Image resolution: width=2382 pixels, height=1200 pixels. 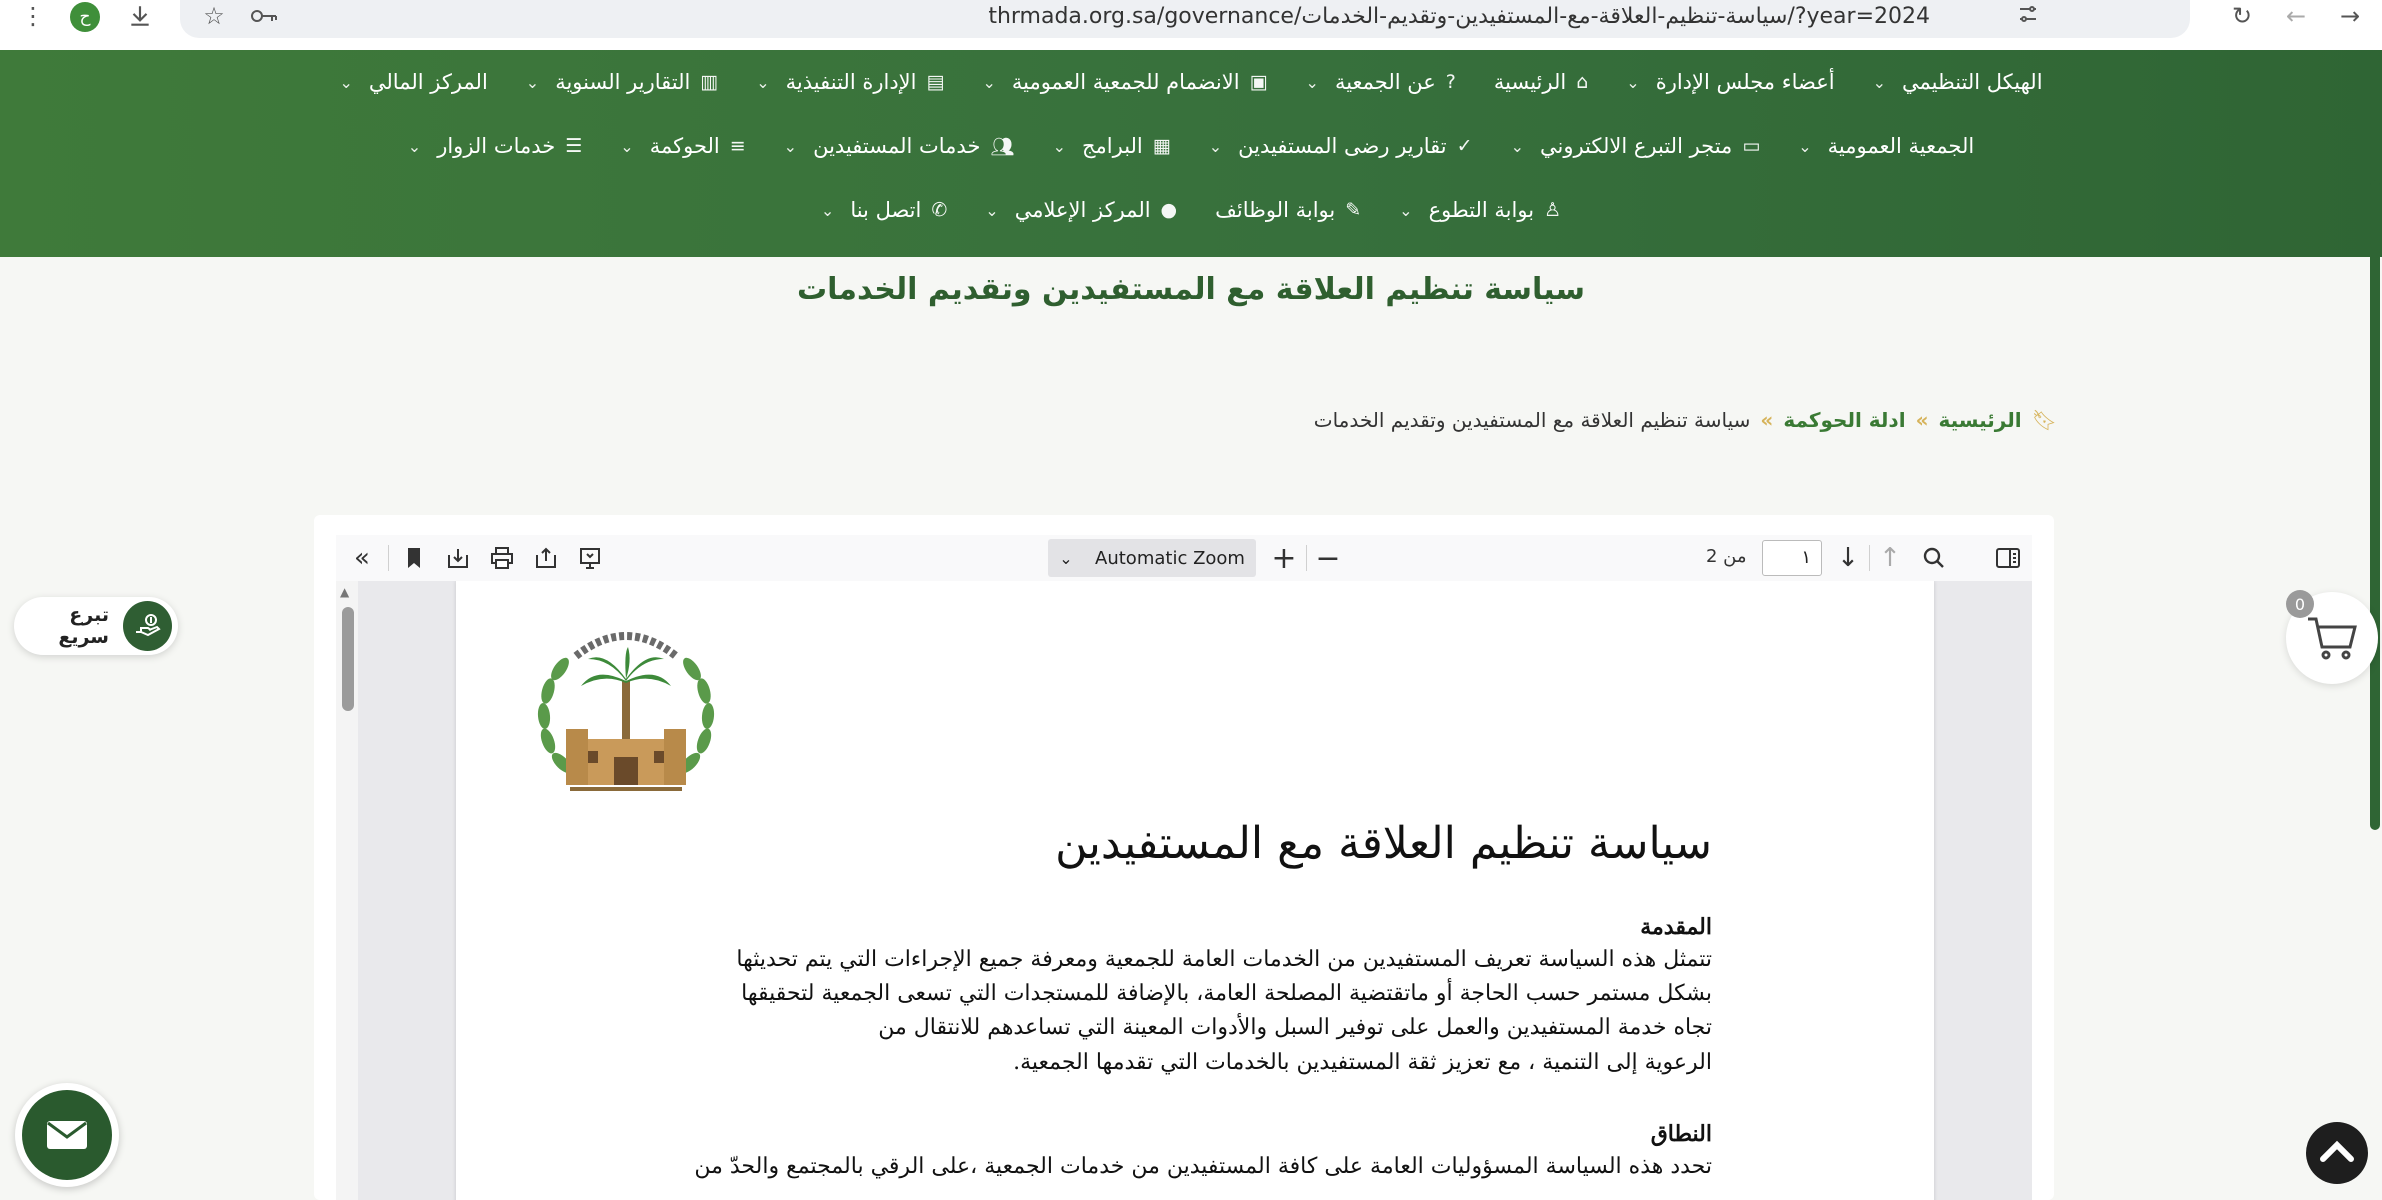 I want to click on pdf-scrollbar-thumb, so click(x=348, y=659).